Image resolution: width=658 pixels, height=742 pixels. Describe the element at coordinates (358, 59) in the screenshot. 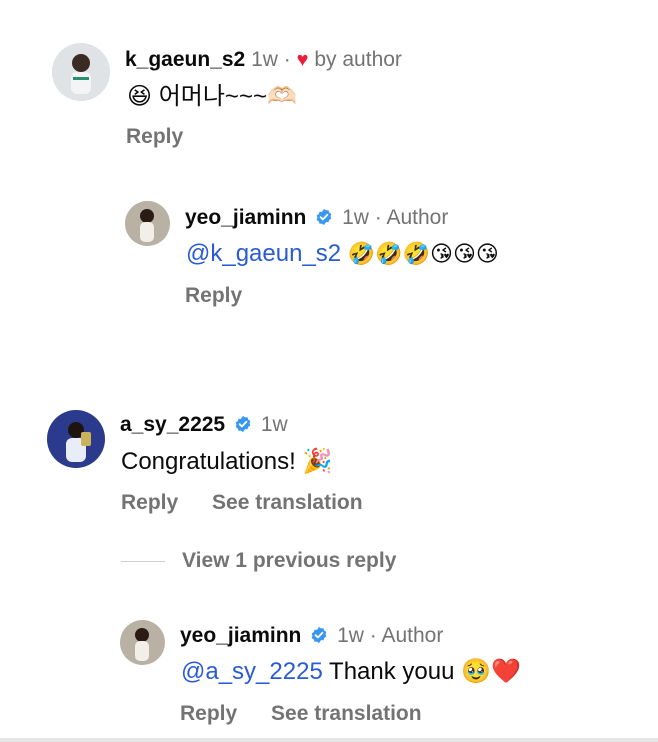

I see `liked-by-author: by author` at that location.